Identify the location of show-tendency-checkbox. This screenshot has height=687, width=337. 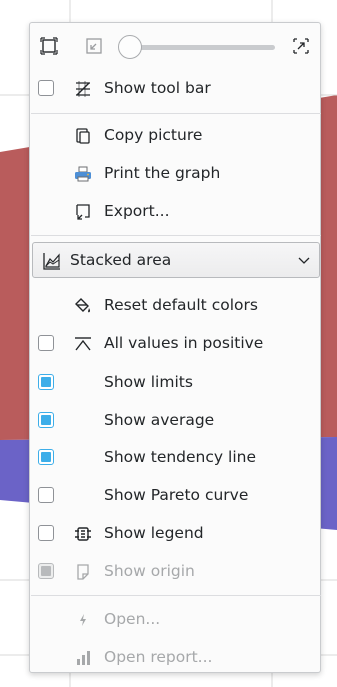
(46, 457).